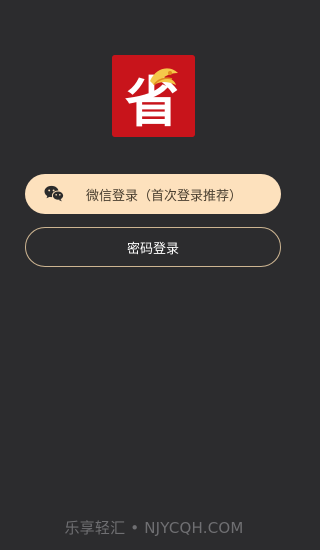  What do you see at coordinates (154, 528) in the screenshot?
I see `watermark-text: 乐享轻汇 • NJYCQH.COM` at bounding box center [154, 528].